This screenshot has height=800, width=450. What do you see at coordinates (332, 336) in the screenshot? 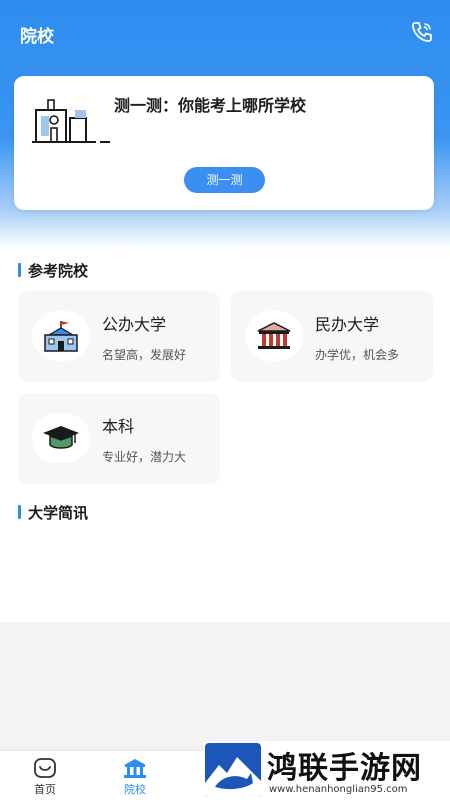
I see `private-university-card: 民办大学 办学优，机会多` at bounding box center [332, 336].